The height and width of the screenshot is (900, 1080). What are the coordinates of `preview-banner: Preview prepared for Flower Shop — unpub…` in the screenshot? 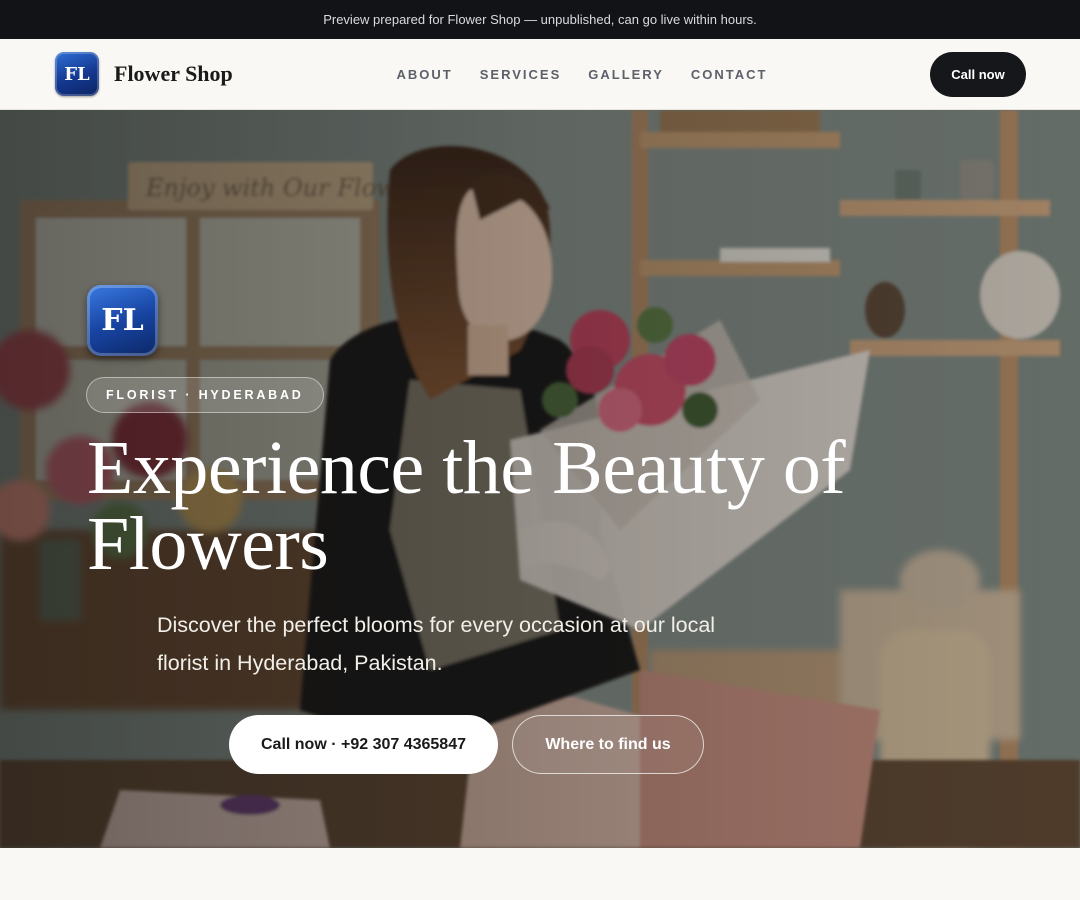 It's located at (540, 19).